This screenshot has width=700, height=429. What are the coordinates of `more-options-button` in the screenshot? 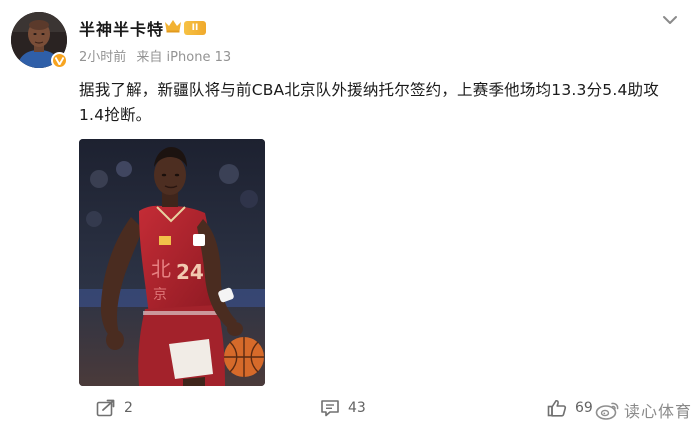 It's located at (670, 19).